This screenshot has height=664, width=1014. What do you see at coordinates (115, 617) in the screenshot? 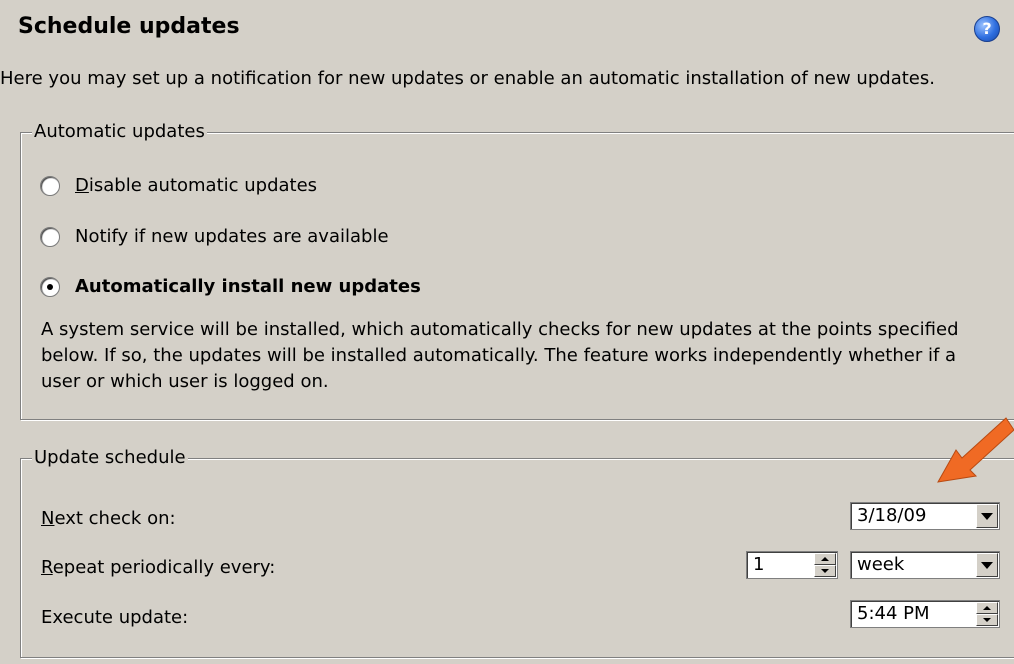
I see `execute-update-label: Execute update:` at bounding box center [115, 617].